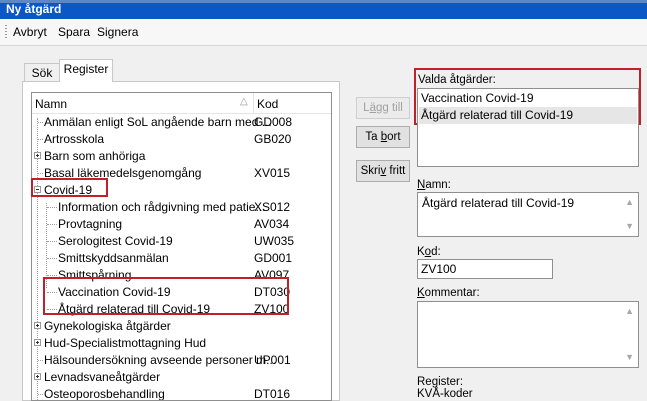 This screenshot has width=647, height=401. Describe the element at coordinates (272, 360) in the screenshot. I see `tree-row-code: UP001` at that location.